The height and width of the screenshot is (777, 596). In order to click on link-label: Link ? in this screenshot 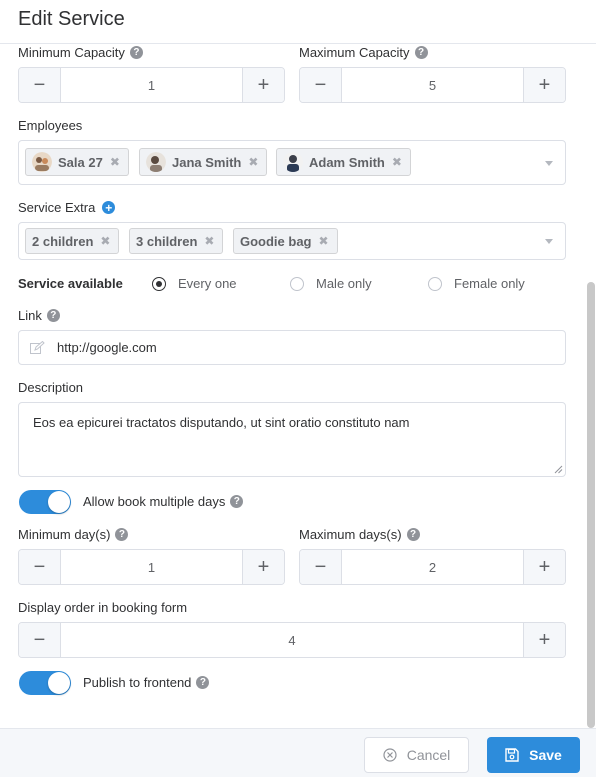, I will do `click(39, 315)`.